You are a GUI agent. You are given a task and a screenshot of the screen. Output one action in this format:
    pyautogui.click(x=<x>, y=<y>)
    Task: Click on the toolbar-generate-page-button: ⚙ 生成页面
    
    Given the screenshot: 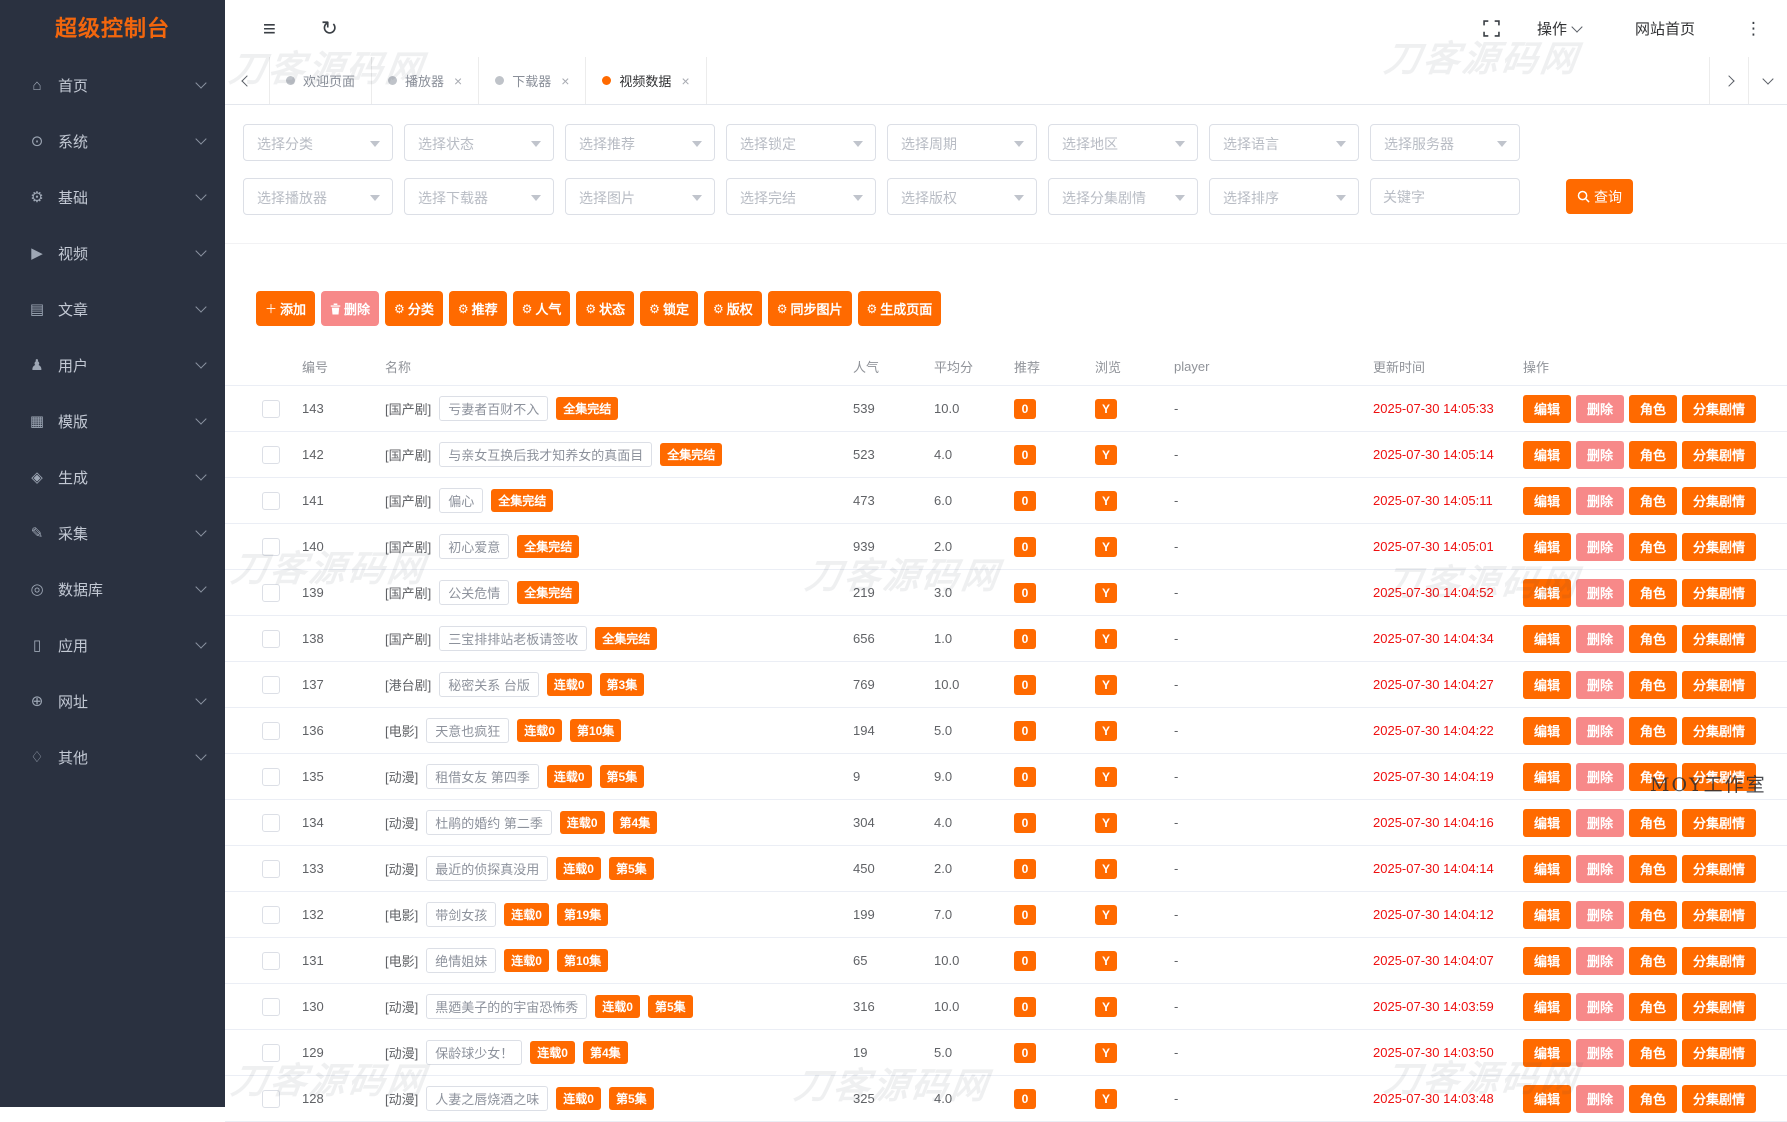 What is the action you would take?
    pyautogui.click(x=899, y=308)
    